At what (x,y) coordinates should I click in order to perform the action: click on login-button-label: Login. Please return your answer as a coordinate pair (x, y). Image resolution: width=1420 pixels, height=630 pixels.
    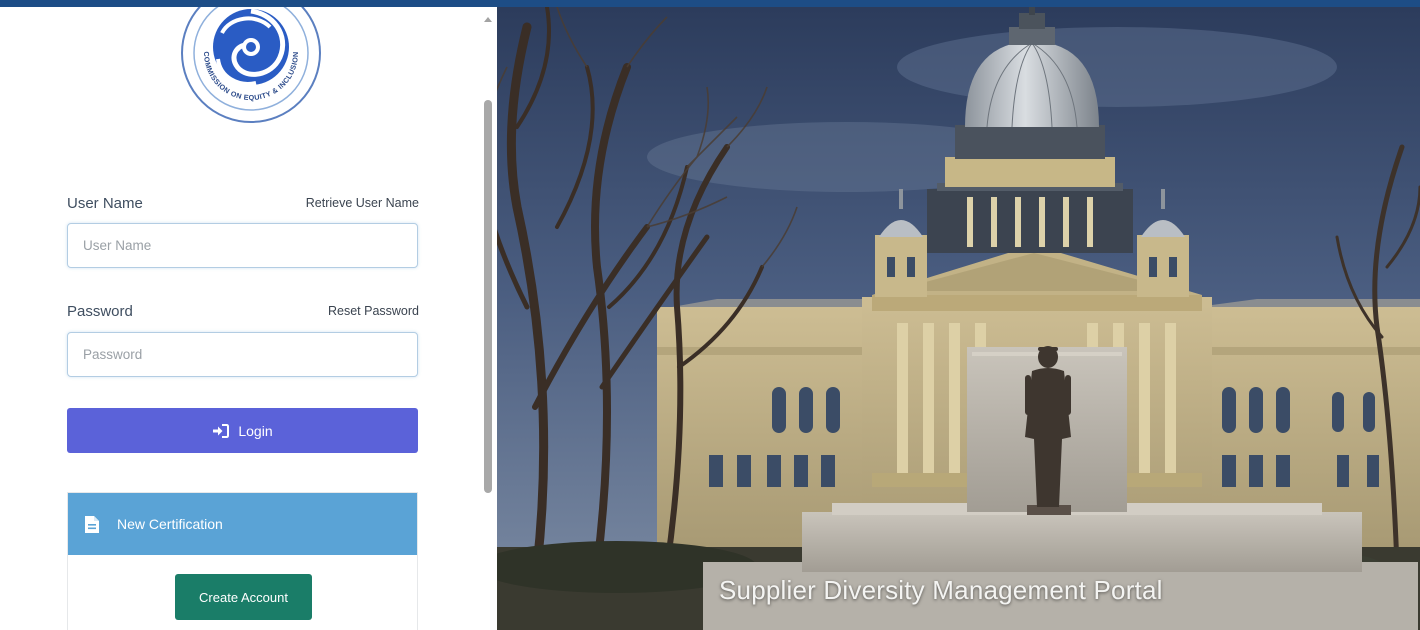
    Looking at the image, I should click on (255, 430).